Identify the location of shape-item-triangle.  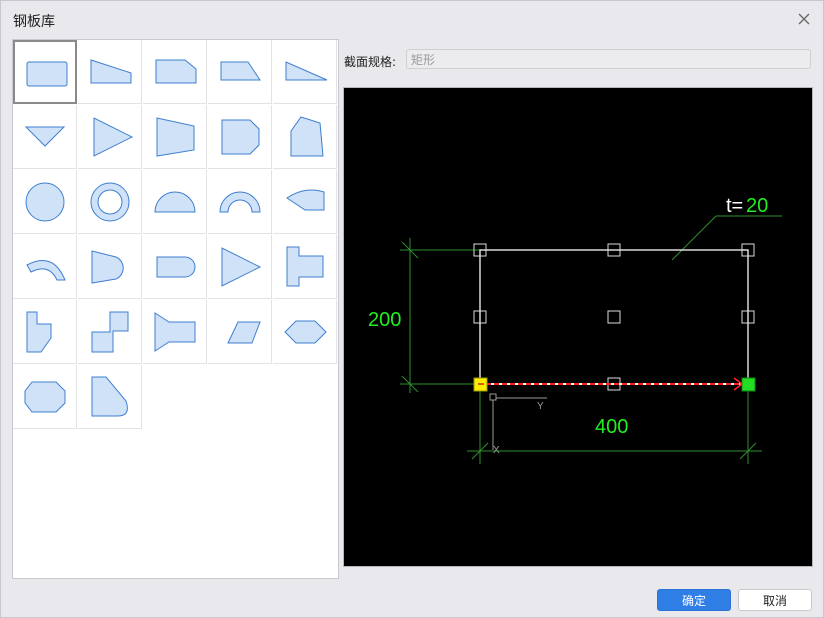
(240, 267).